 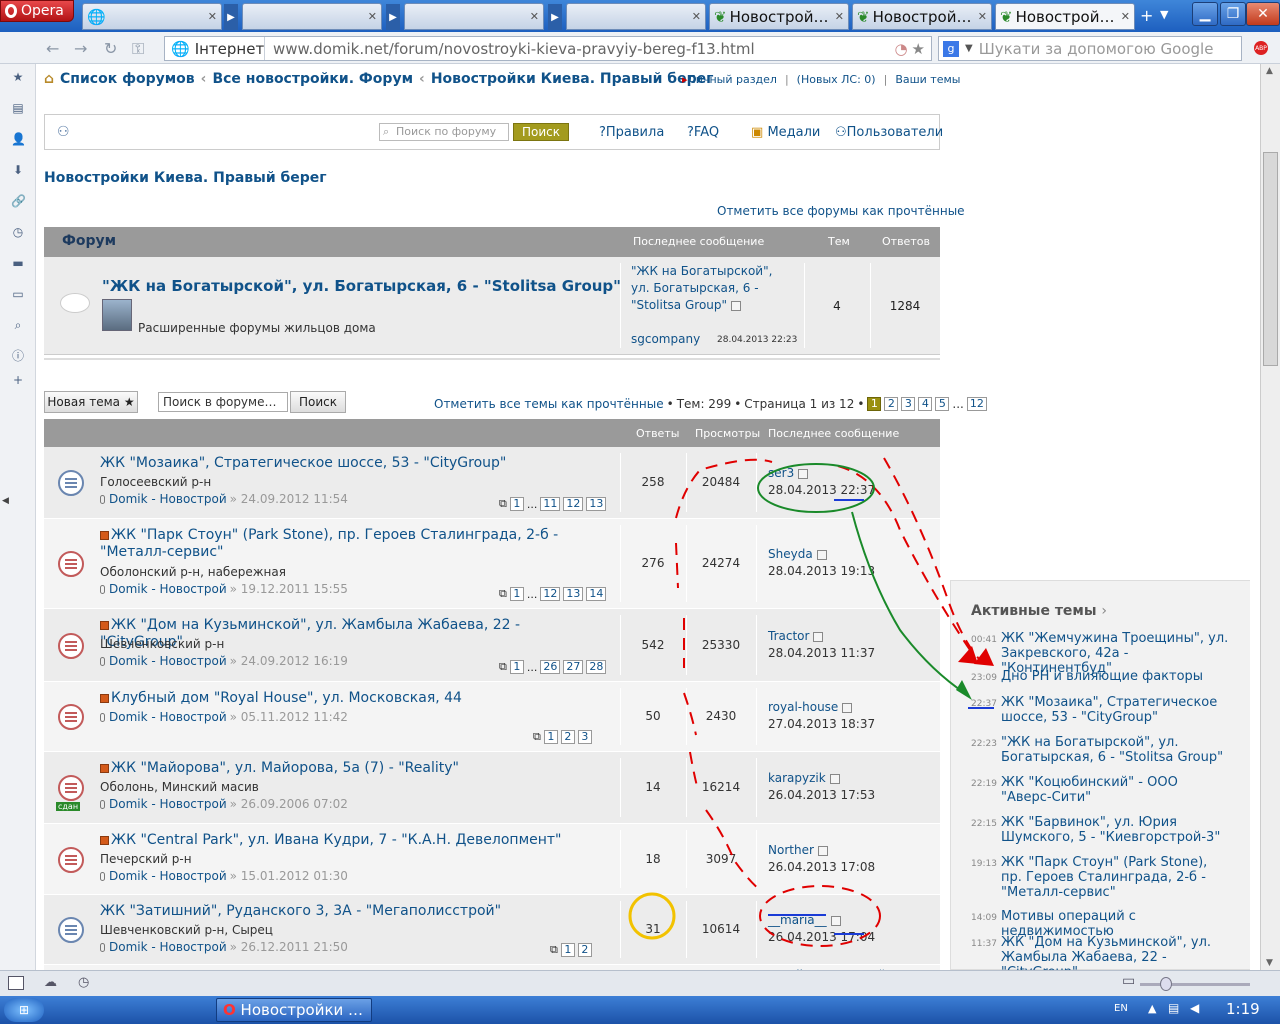 What do you see at coordinates (925, 404) in the screenshot?
I see `page-link: 4` at bounding box center [925, 404].